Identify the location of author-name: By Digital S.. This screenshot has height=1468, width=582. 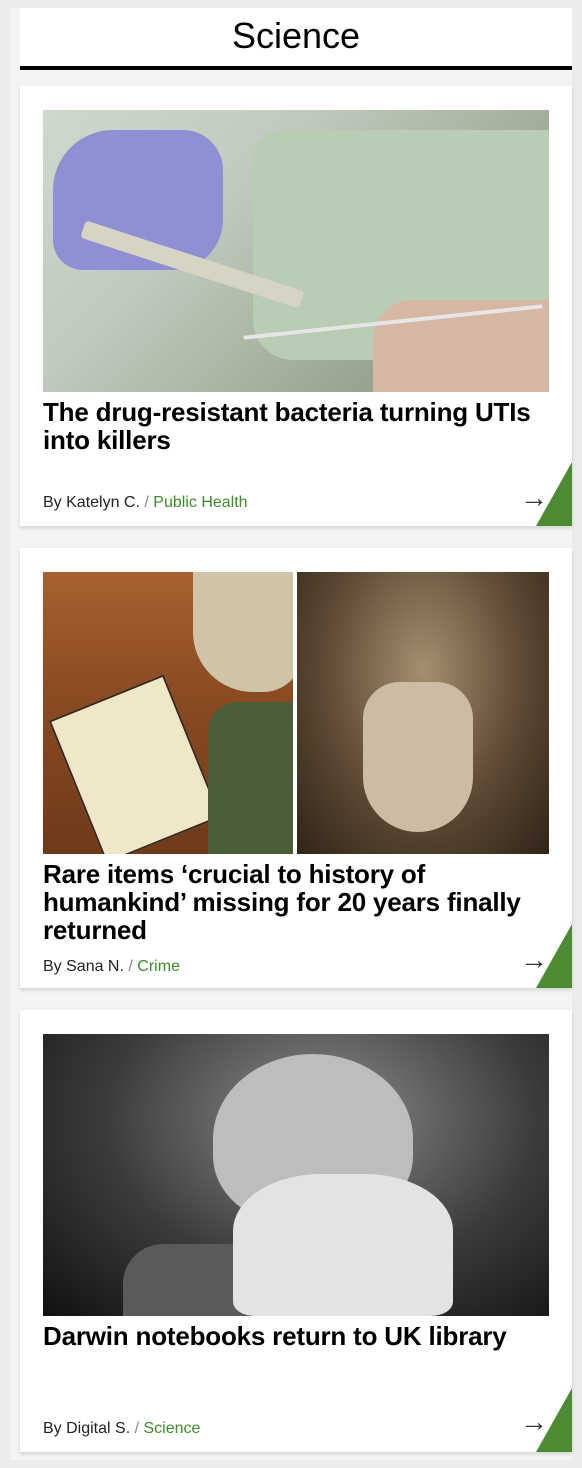
(87, 1428).